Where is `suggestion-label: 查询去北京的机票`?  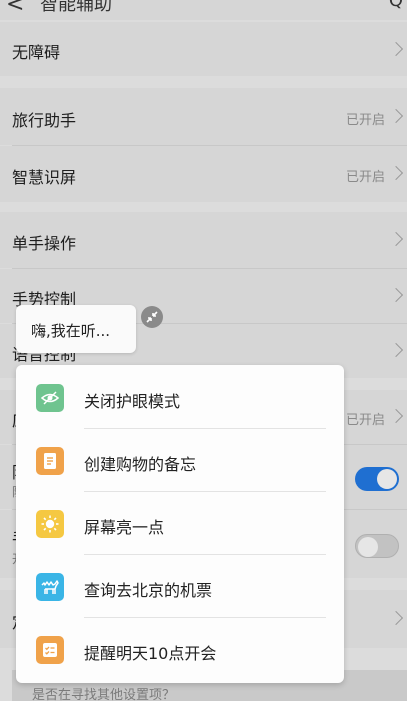 suggestion-label: 查询去北京的机票 is located at coordinates (148, 590).